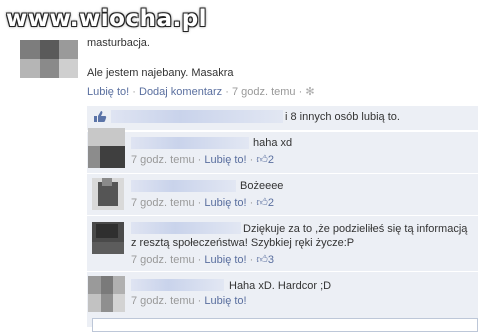 This screenshot has width=503, height=332. I want to click on post-like-link: Lubię to!, so click(108, 92).